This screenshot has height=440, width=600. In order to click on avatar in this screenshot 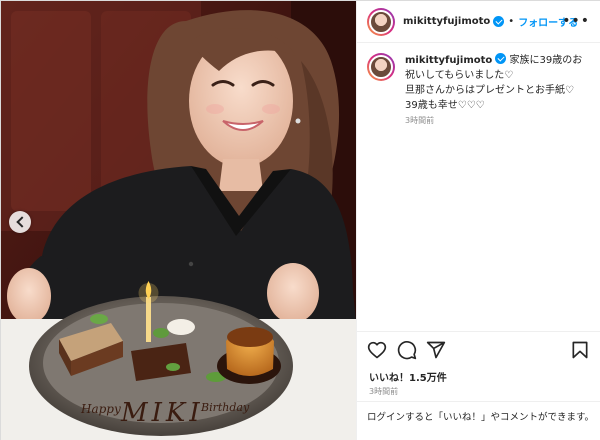, I will do `click(381, 21)`.